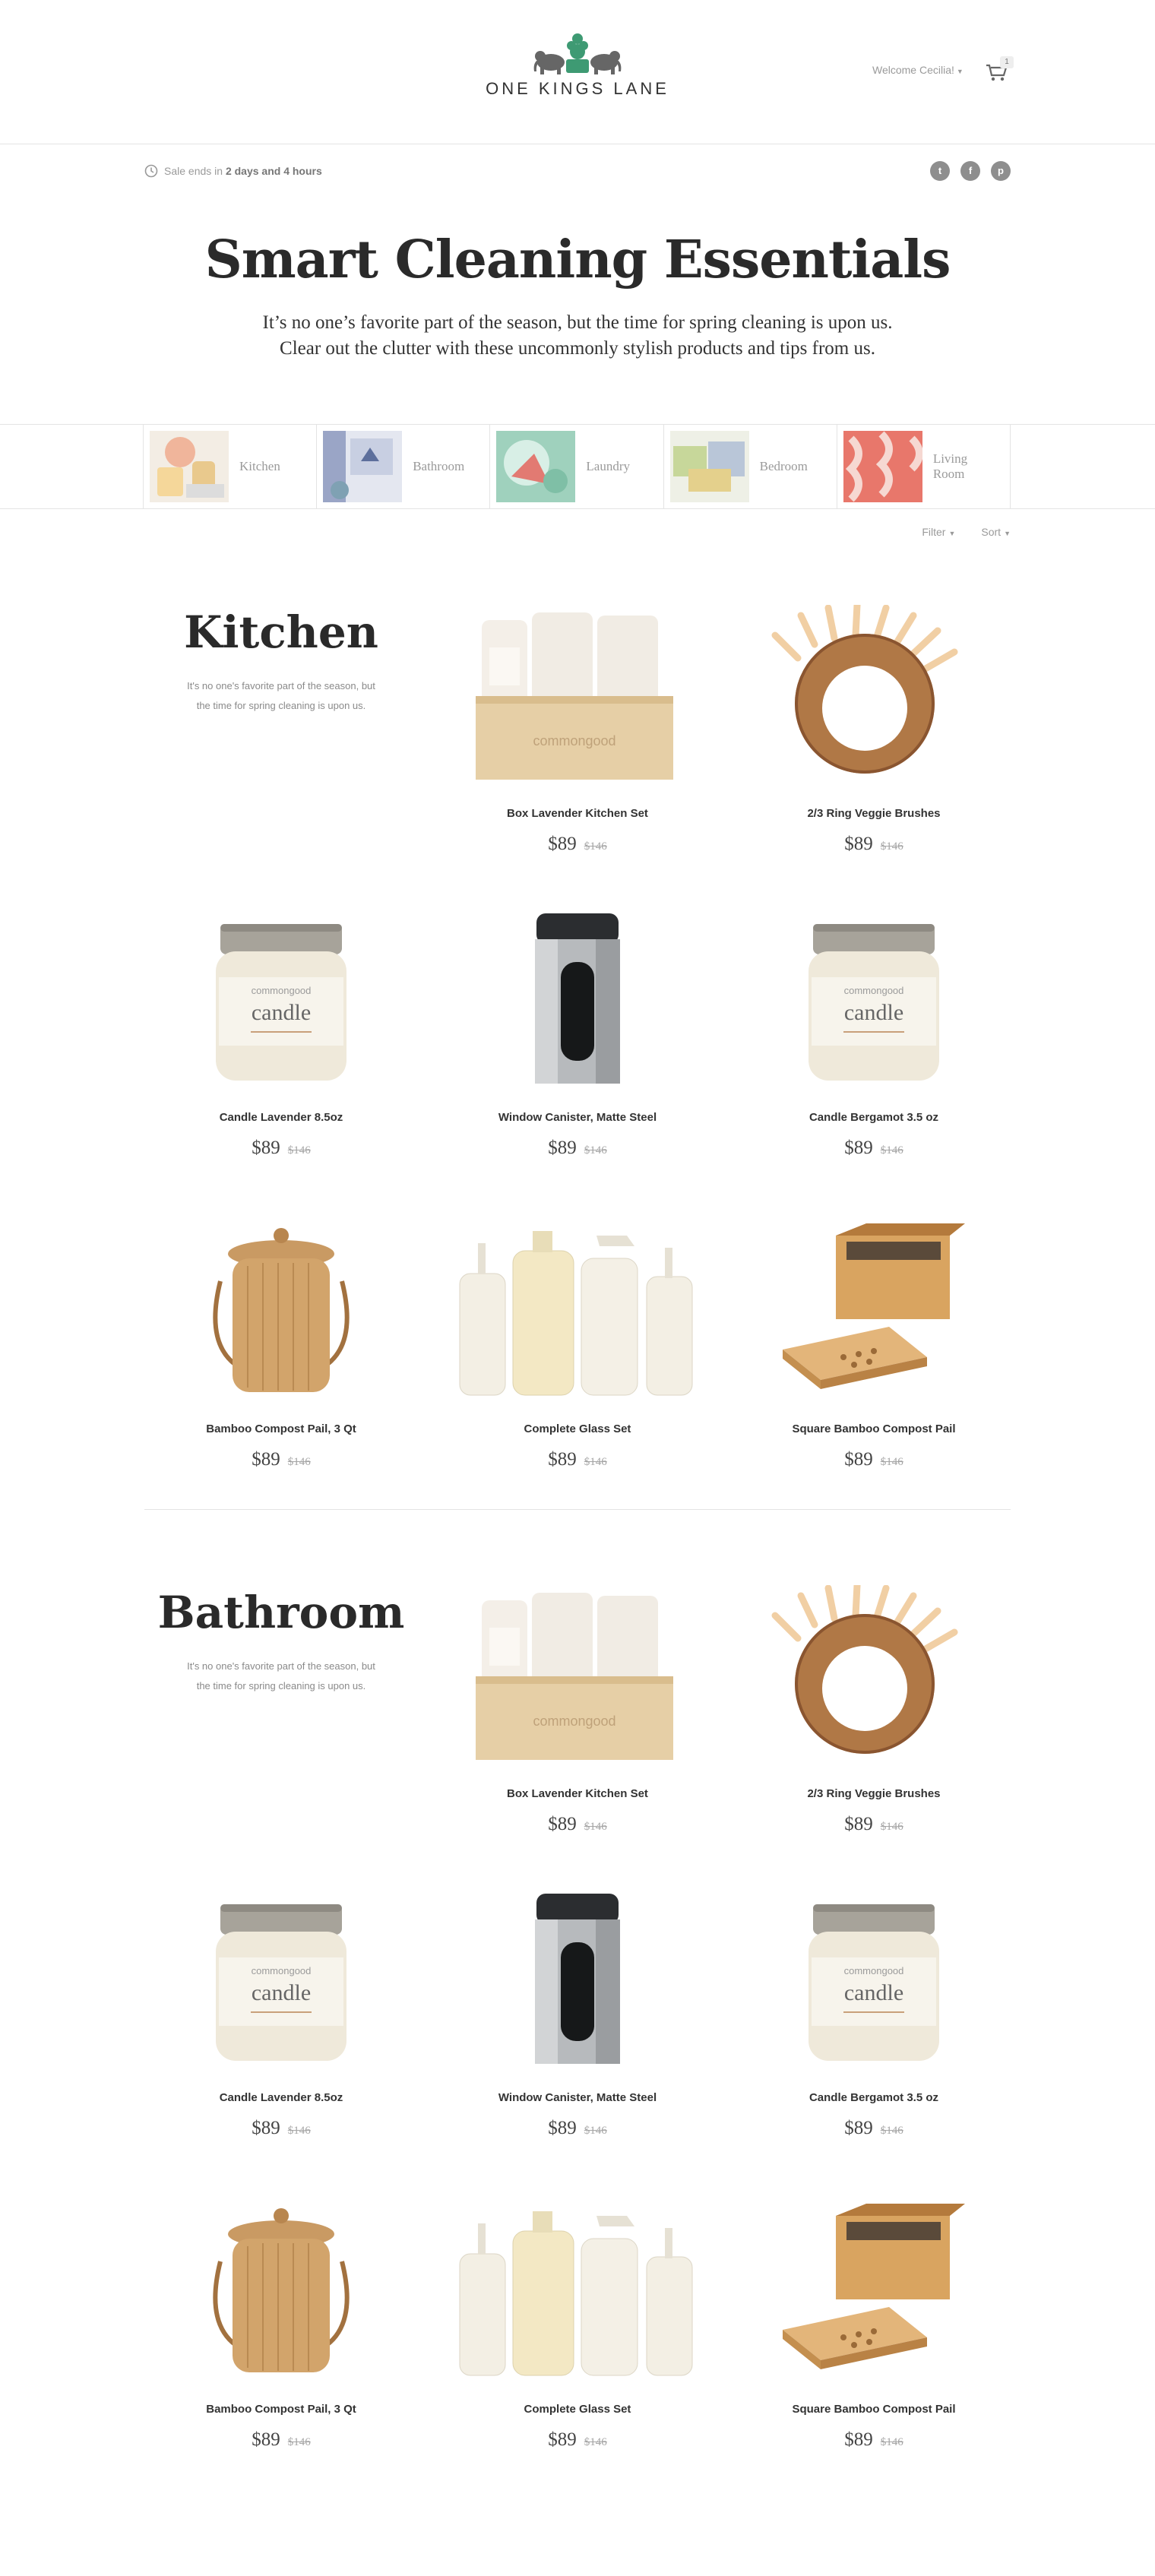  I want to click on sort-dropdown: Sort ▼, so click(996, 532).